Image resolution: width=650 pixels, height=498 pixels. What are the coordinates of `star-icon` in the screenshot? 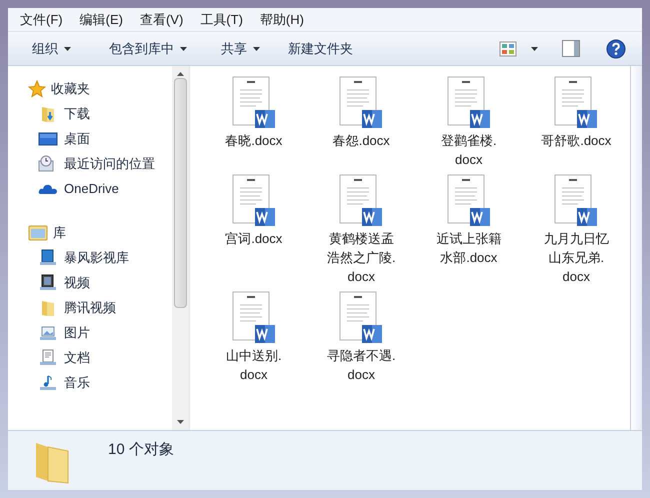 It's located at (37, 89).